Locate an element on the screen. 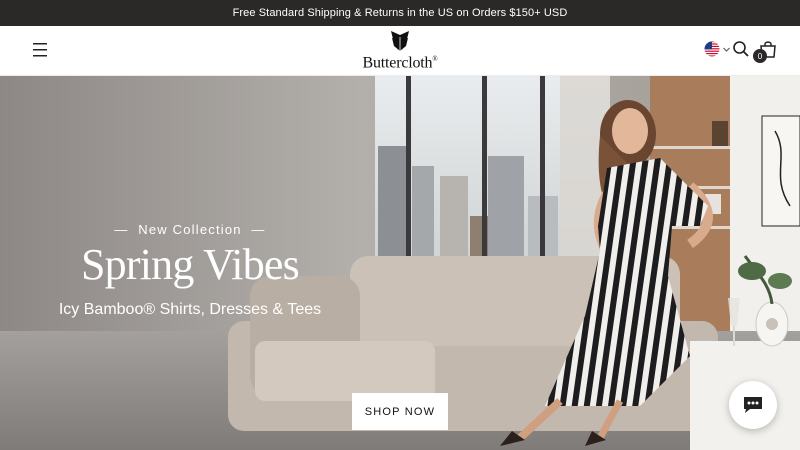  hamburger-menu-icon is located at coordinates (40, 50).